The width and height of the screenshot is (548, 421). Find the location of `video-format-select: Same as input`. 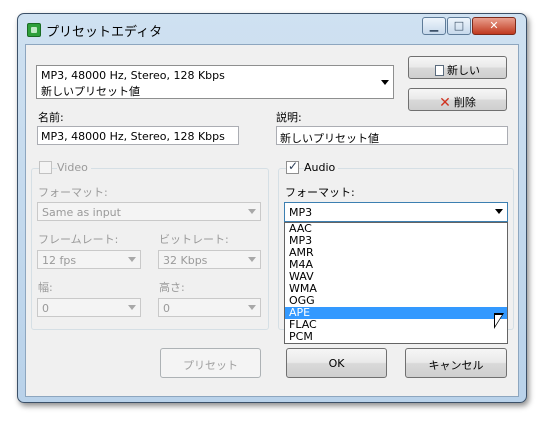

video-format-select: Same as input is located at coordinates (149, 211).